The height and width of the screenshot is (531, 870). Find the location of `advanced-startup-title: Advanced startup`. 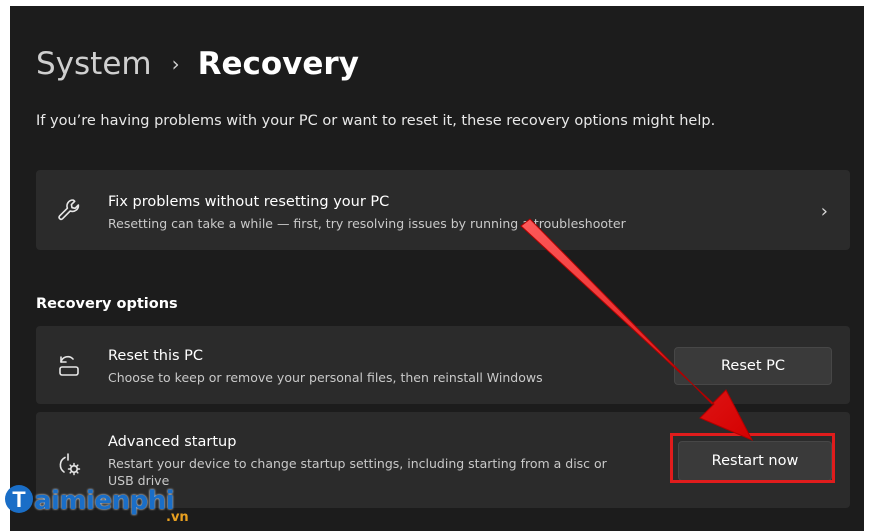

advanced-startup-title: Advanced startup is located at coordinates (172, 442).